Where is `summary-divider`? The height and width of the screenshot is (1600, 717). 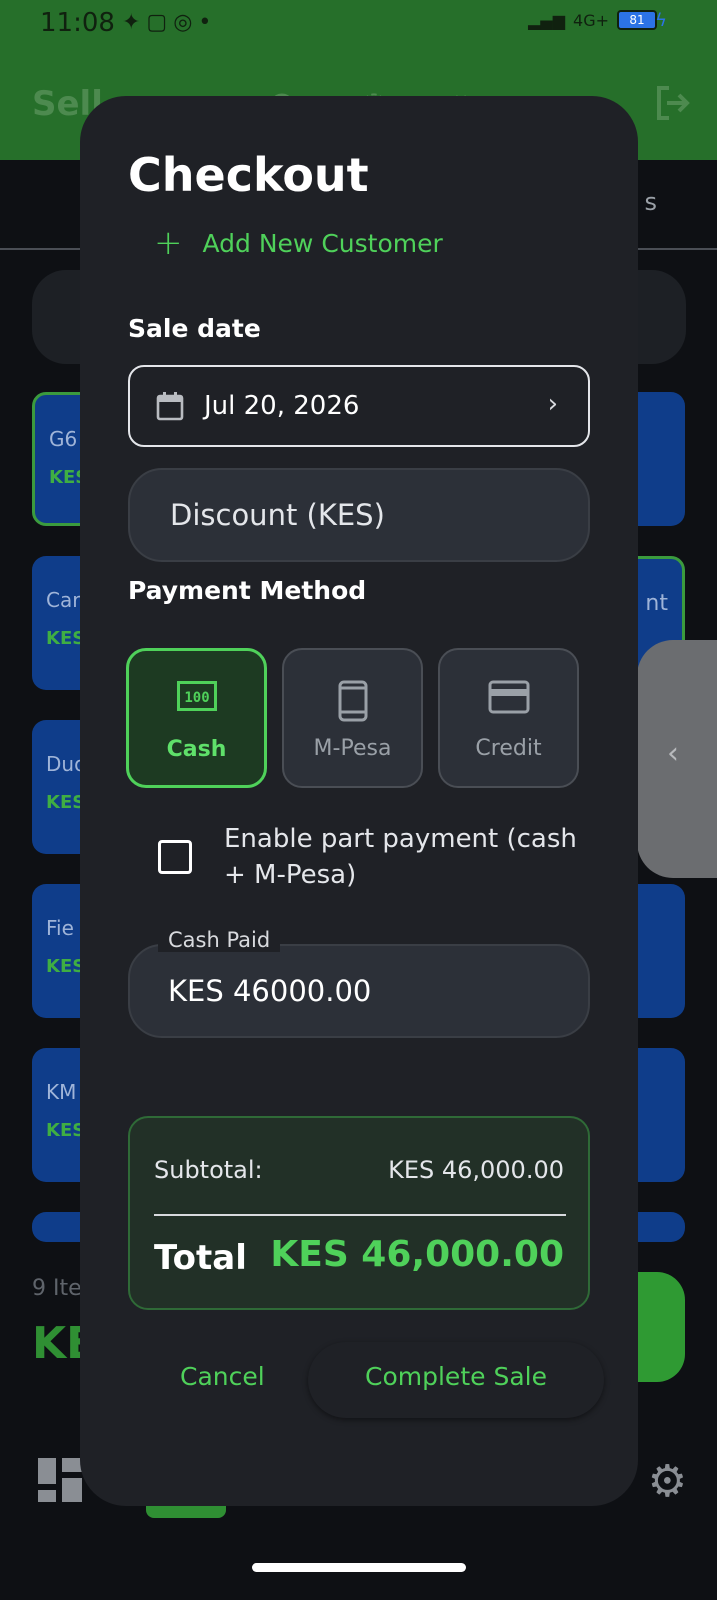 summary-divider is located at coordinates (360, 1215).